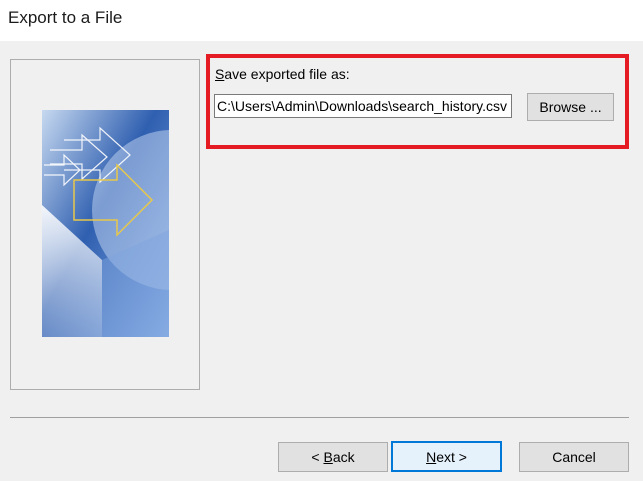  I want to click on highlight-box, so click(417, 101).